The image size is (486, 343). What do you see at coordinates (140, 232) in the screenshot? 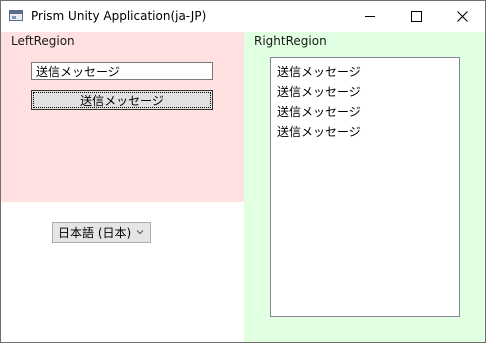
I see `chevron-down-icon` at bounding box center [140, 232].